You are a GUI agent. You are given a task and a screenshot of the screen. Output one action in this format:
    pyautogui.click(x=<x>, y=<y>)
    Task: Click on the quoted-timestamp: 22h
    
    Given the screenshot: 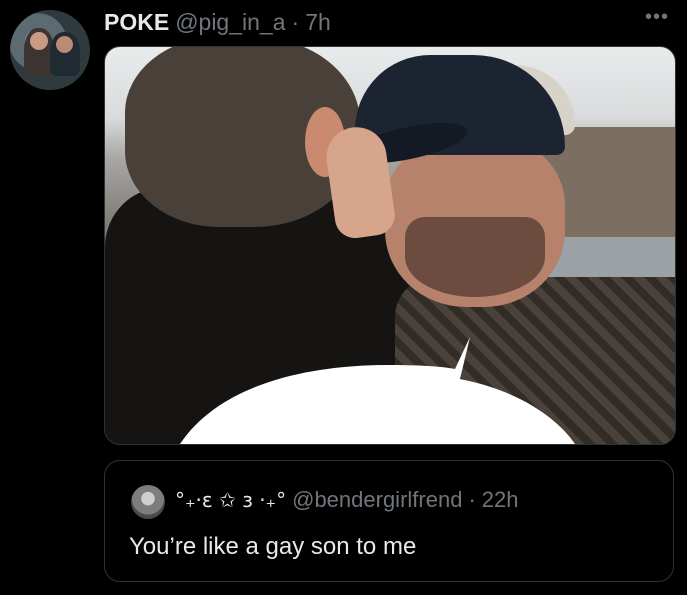 What is the action you would take?
    pyautogui.click(x=500, y=500)
    